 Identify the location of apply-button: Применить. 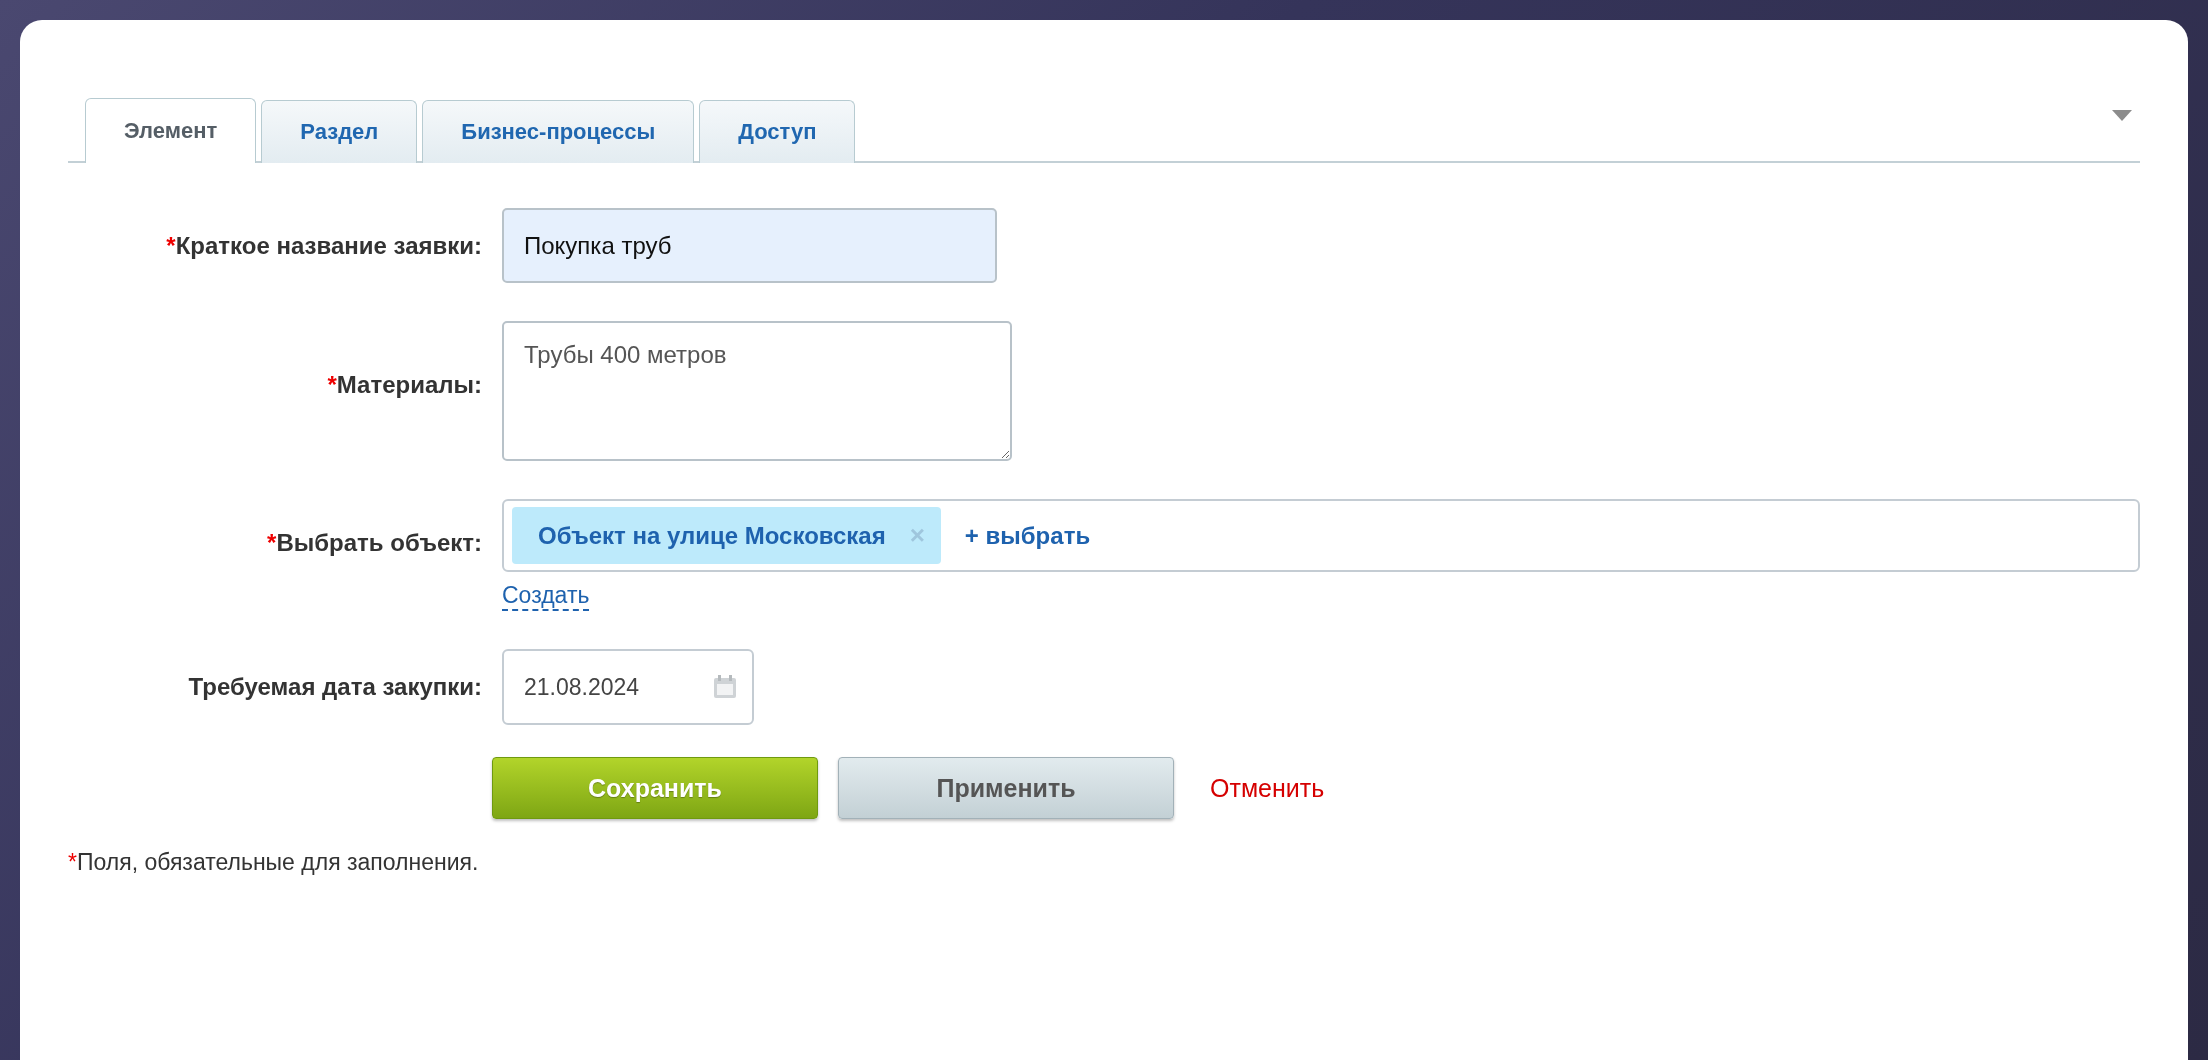
(1006, 788).